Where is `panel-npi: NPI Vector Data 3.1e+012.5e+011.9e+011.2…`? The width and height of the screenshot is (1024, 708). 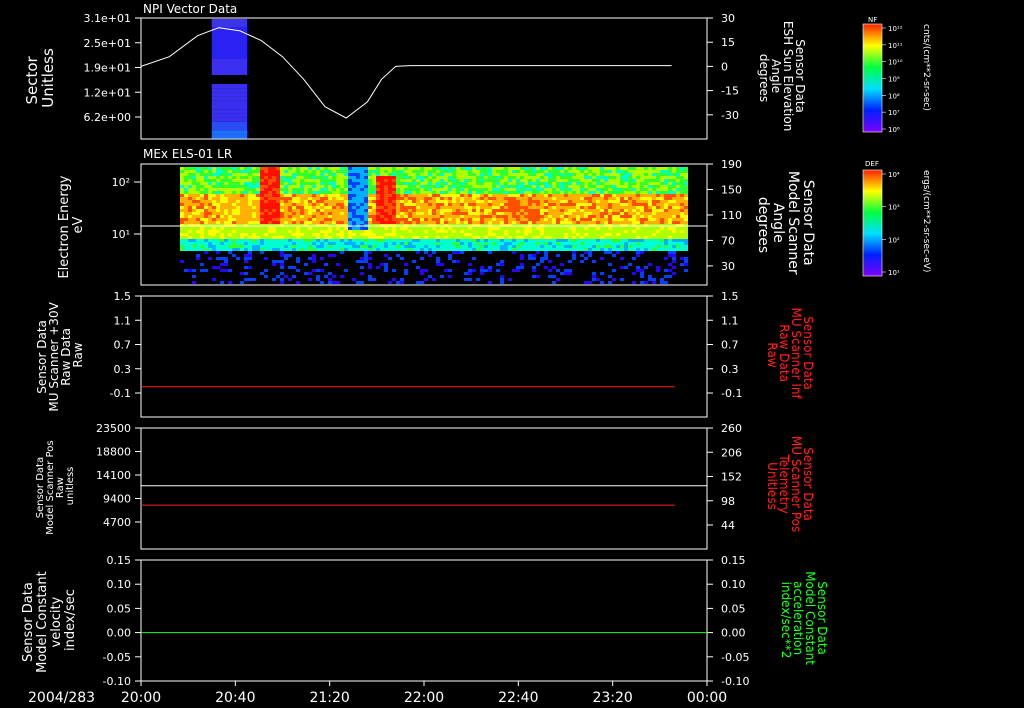 panel-npi: NPI Vector Data 3.1e+012.5e+011.9e+011.2… is located at coordinates (415, 71).